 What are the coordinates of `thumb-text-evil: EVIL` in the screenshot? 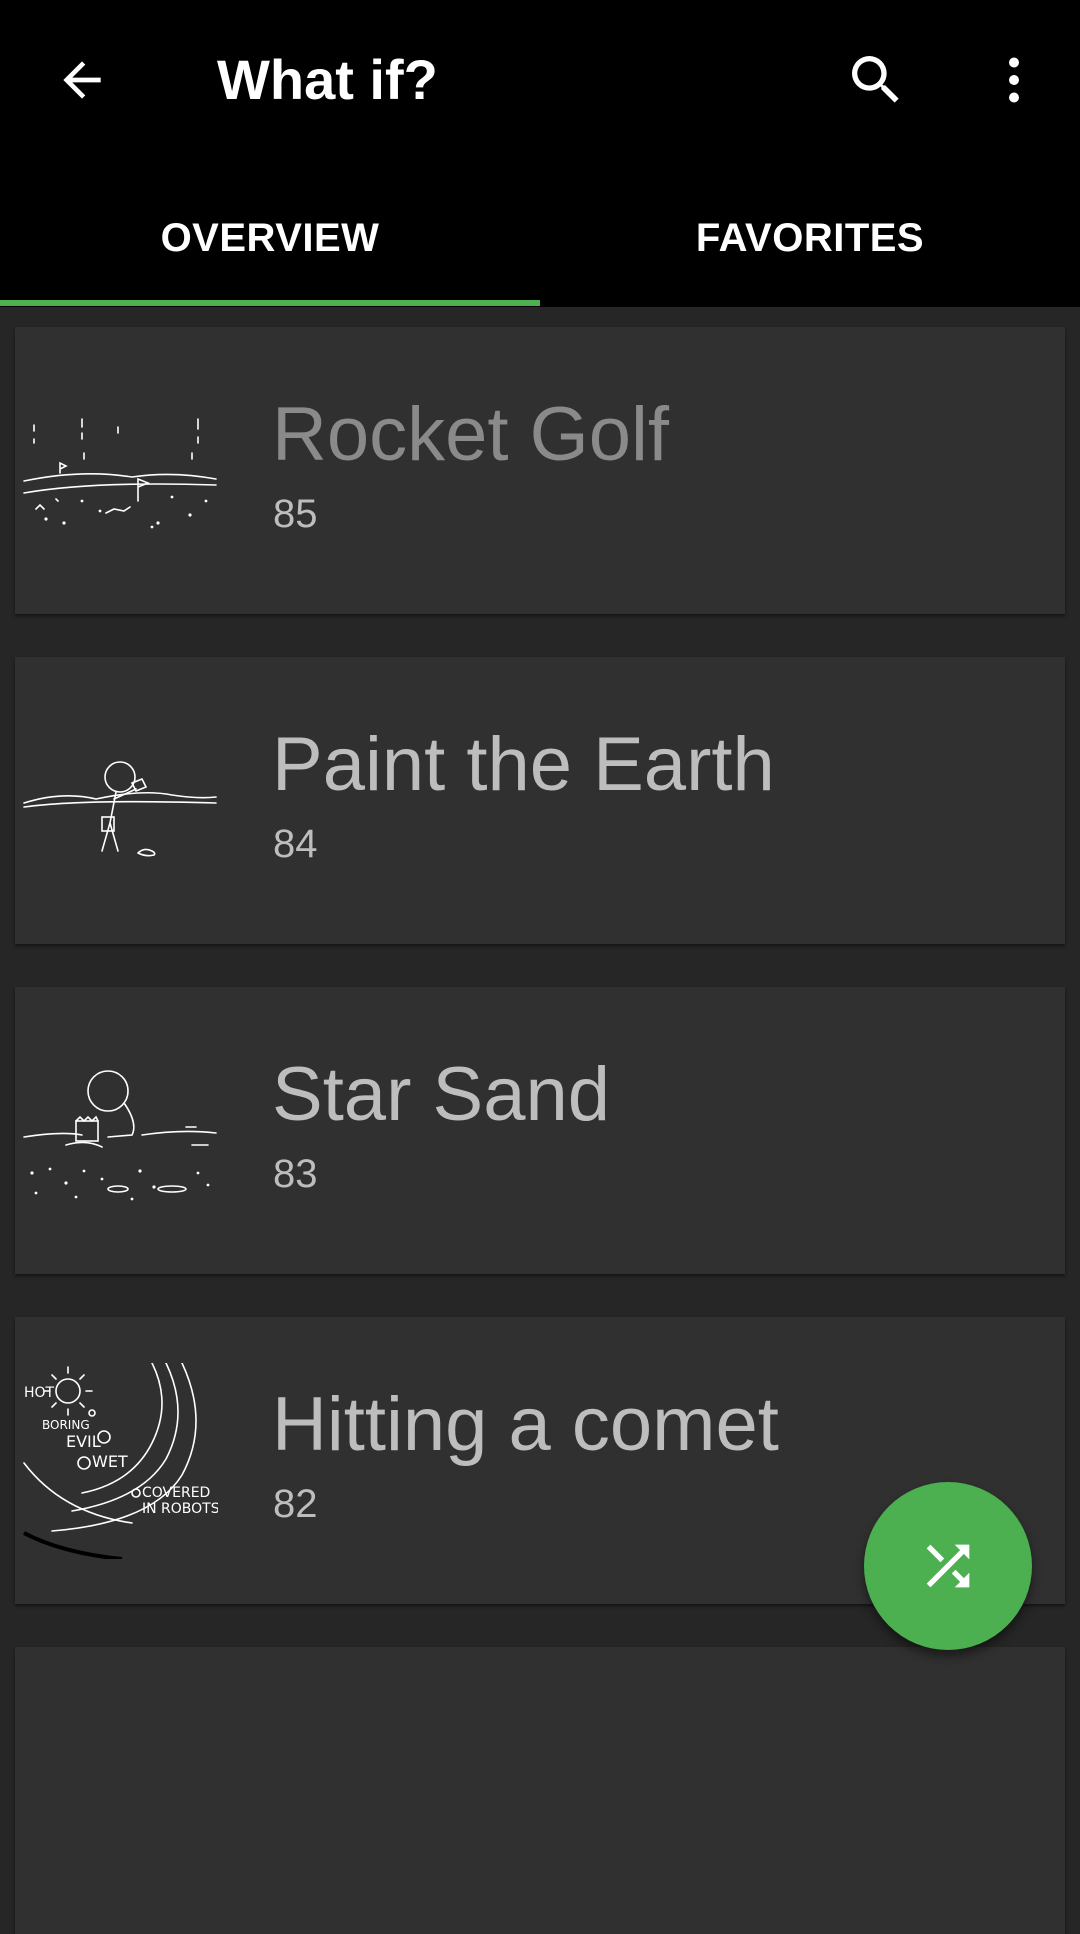 It's located at (83, 1441).